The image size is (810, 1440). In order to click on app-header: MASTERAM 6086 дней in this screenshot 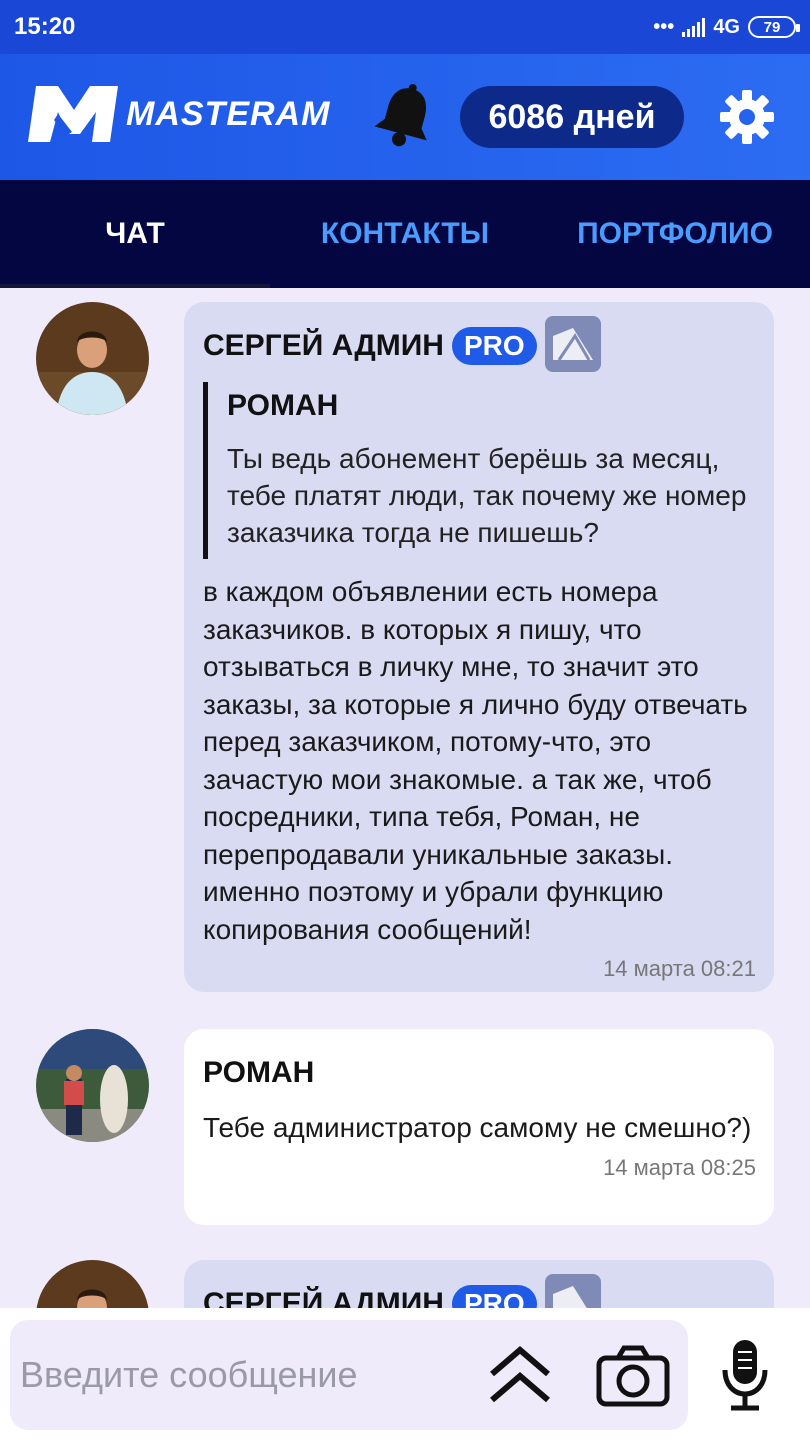, I will do `click(405, 117)`.